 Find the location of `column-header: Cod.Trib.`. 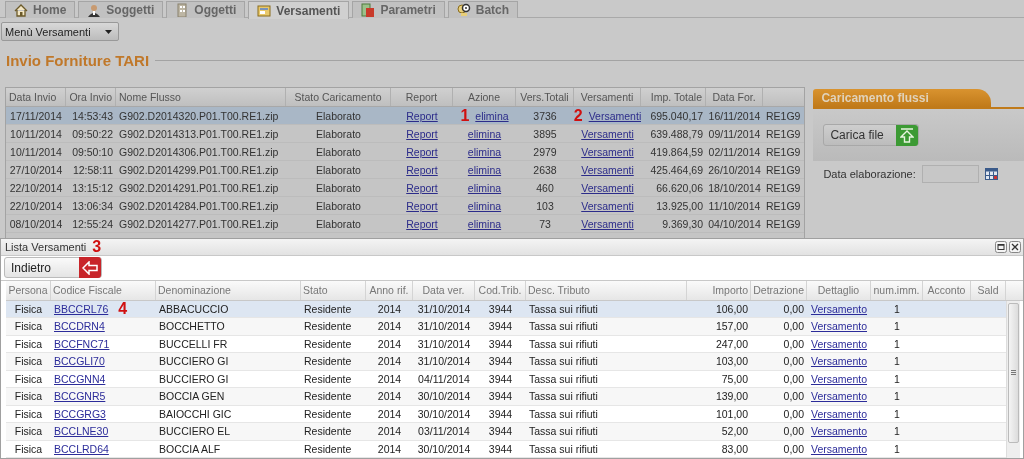

column-header: Cod.Trib. is located at coordinates (500, 290).